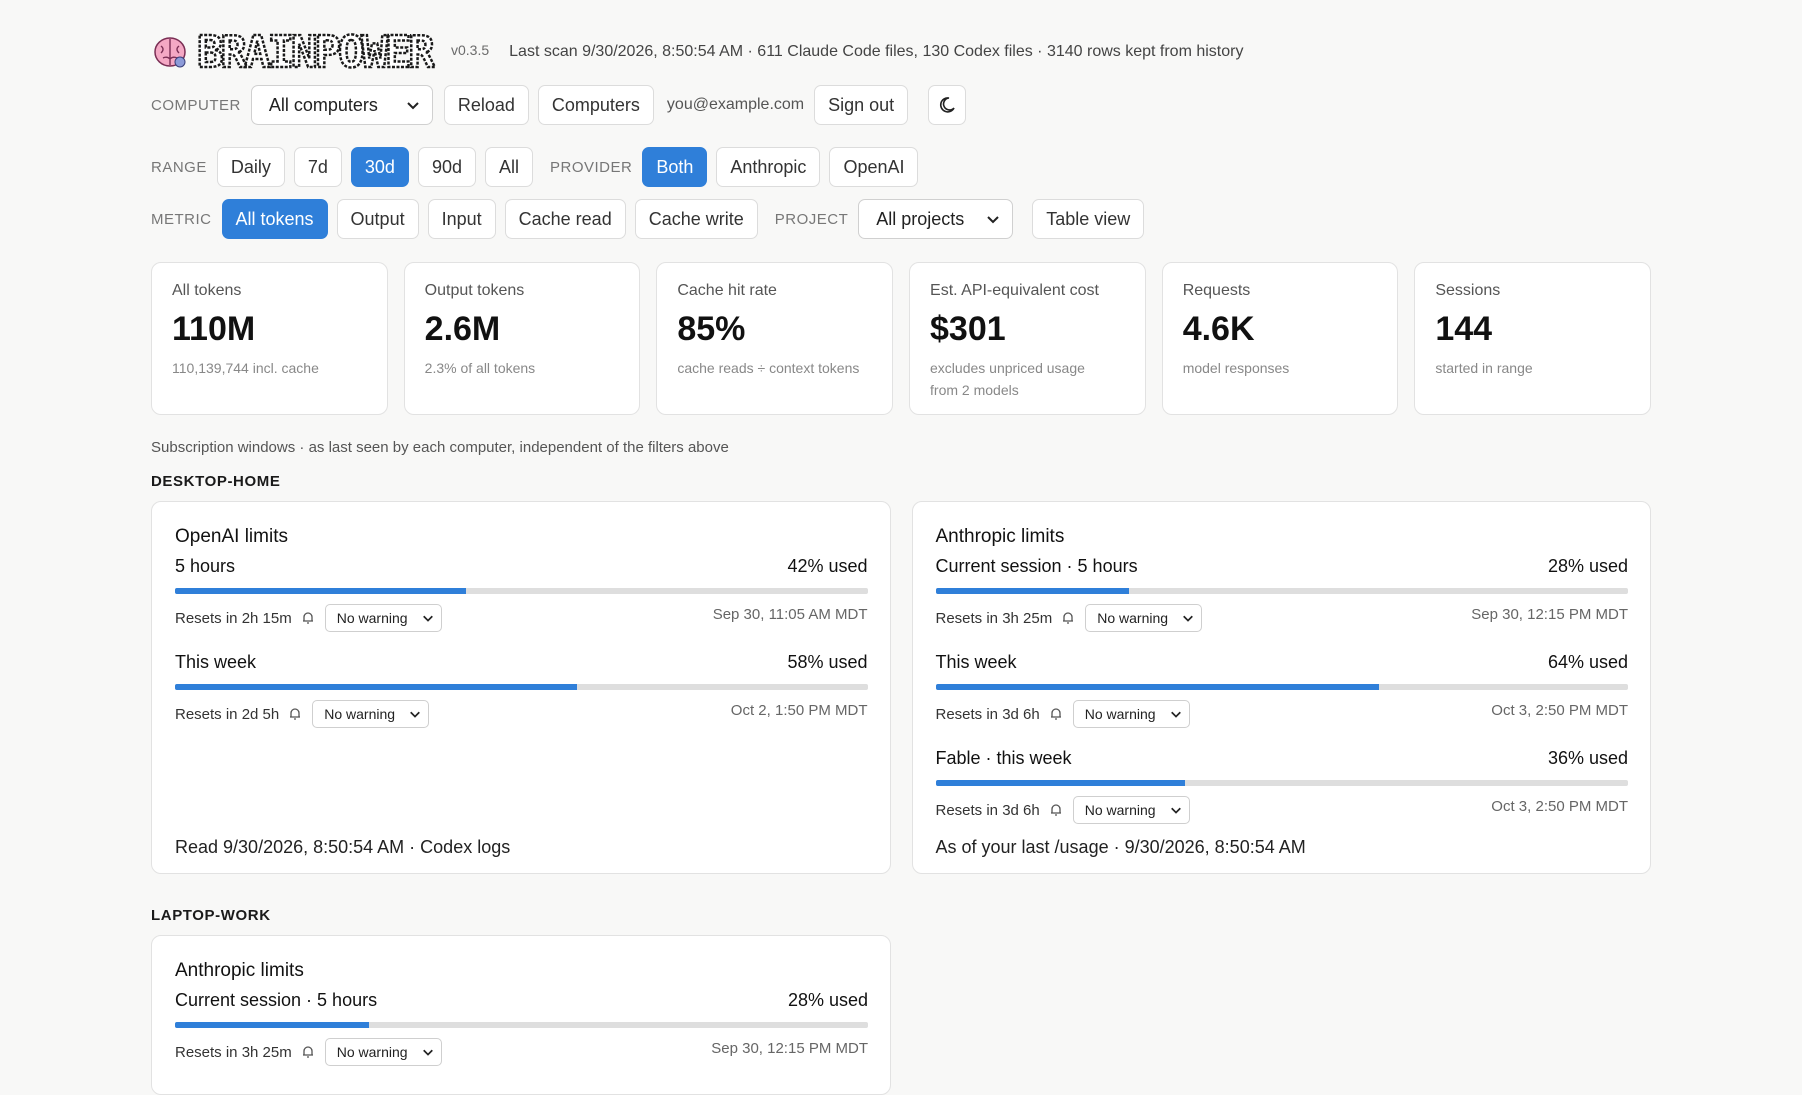 The height and width of the screenshot is (1095, 1802). What do you see at coordinates (768, 368) in the screenshot?
I see `stat-subtitle: cache reads ÷ context tokens` at bounding box center [768, 368].